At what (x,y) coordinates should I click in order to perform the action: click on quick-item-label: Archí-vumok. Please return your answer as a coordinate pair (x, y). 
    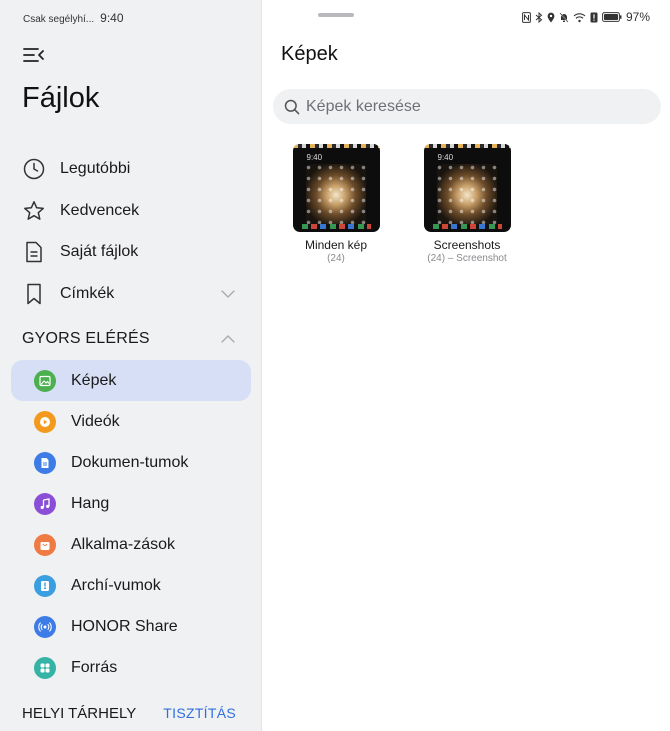
    Looking at the image, I should click on (116, 585).